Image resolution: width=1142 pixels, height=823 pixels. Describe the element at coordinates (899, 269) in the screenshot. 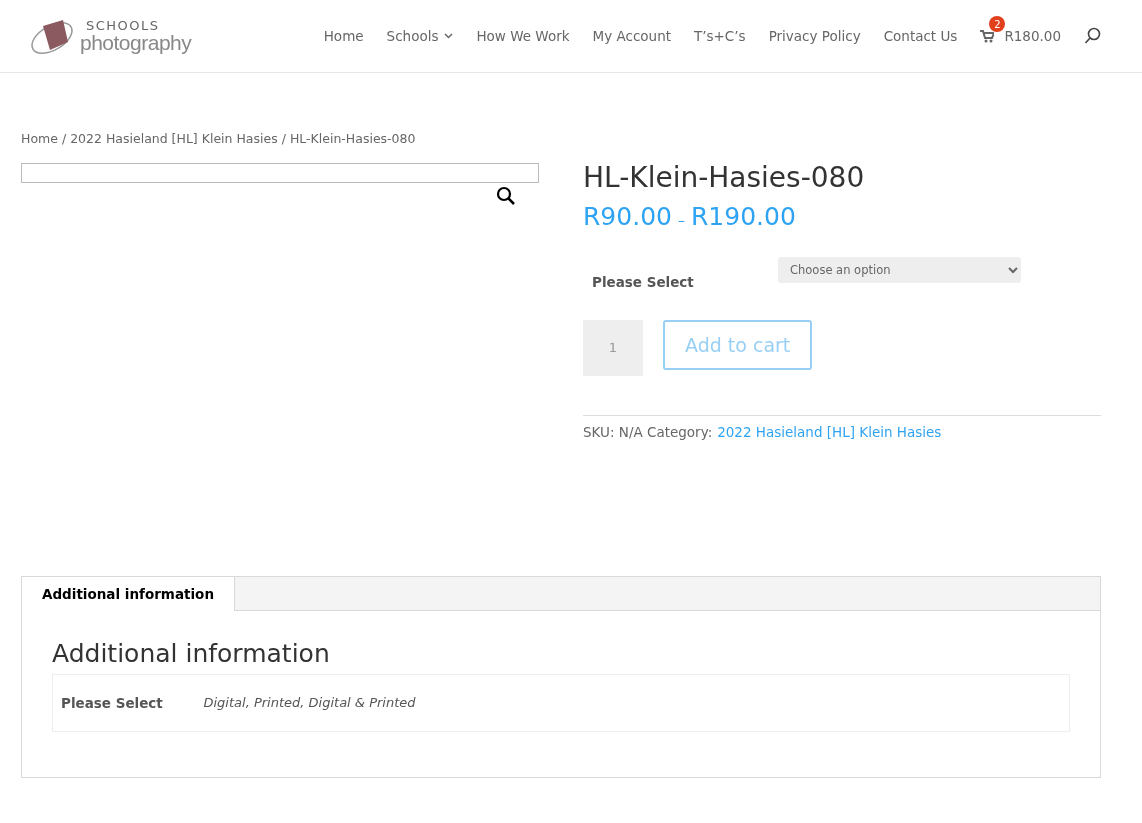

I see `option-dropdown: Choose an option` at that location.